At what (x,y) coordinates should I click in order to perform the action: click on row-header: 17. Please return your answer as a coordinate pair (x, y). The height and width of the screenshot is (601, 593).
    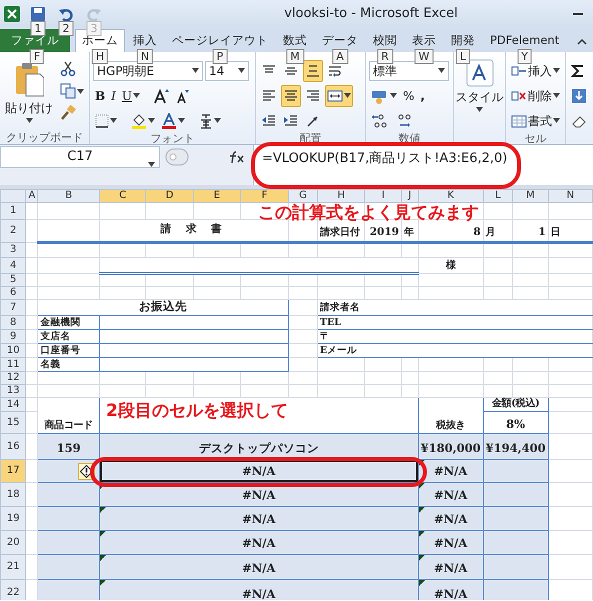
    Looking at the image, I should click on (13, 471).